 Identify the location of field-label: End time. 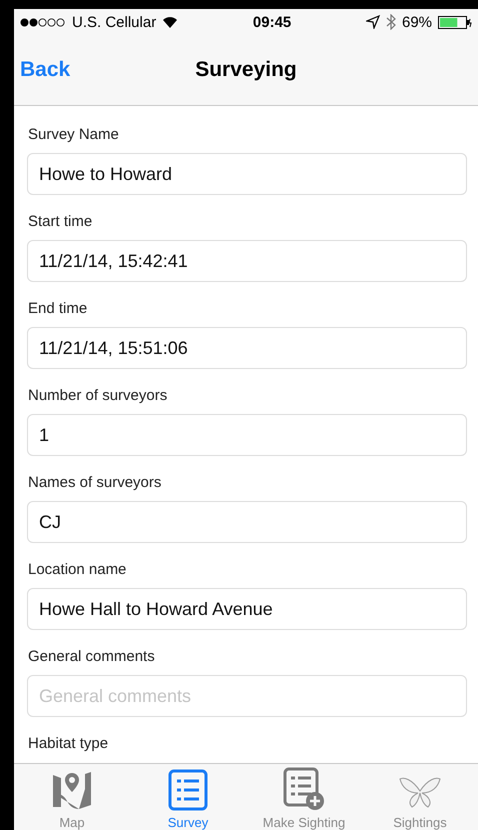
(58, 308).